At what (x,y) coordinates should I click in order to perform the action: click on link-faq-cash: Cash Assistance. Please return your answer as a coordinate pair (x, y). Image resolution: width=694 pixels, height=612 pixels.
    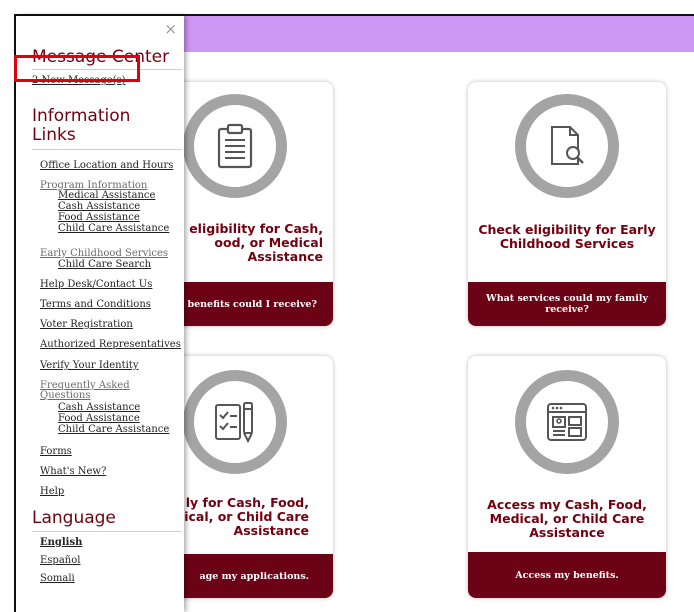
    Looking at the image, I should click on (99, 407).